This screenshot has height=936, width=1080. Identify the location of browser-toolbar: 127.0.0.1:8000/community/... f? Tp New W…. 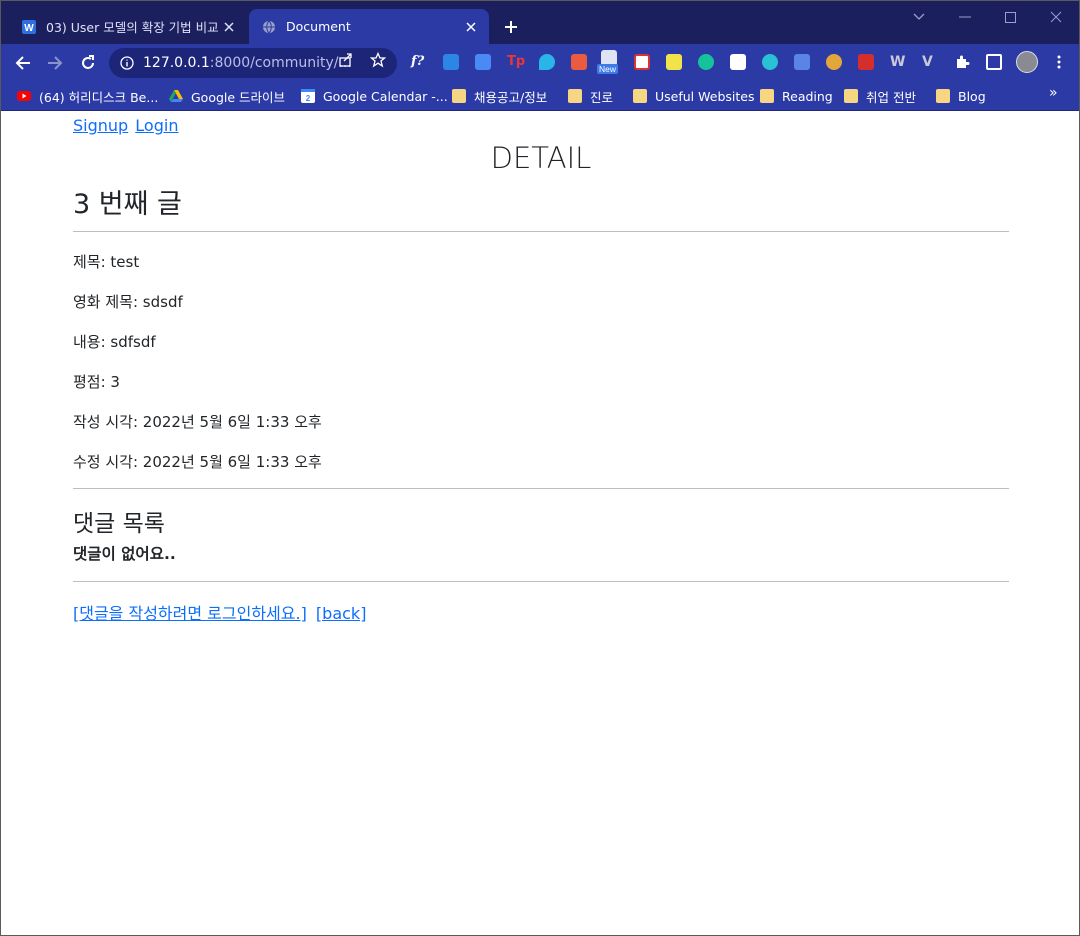
(540, 62).